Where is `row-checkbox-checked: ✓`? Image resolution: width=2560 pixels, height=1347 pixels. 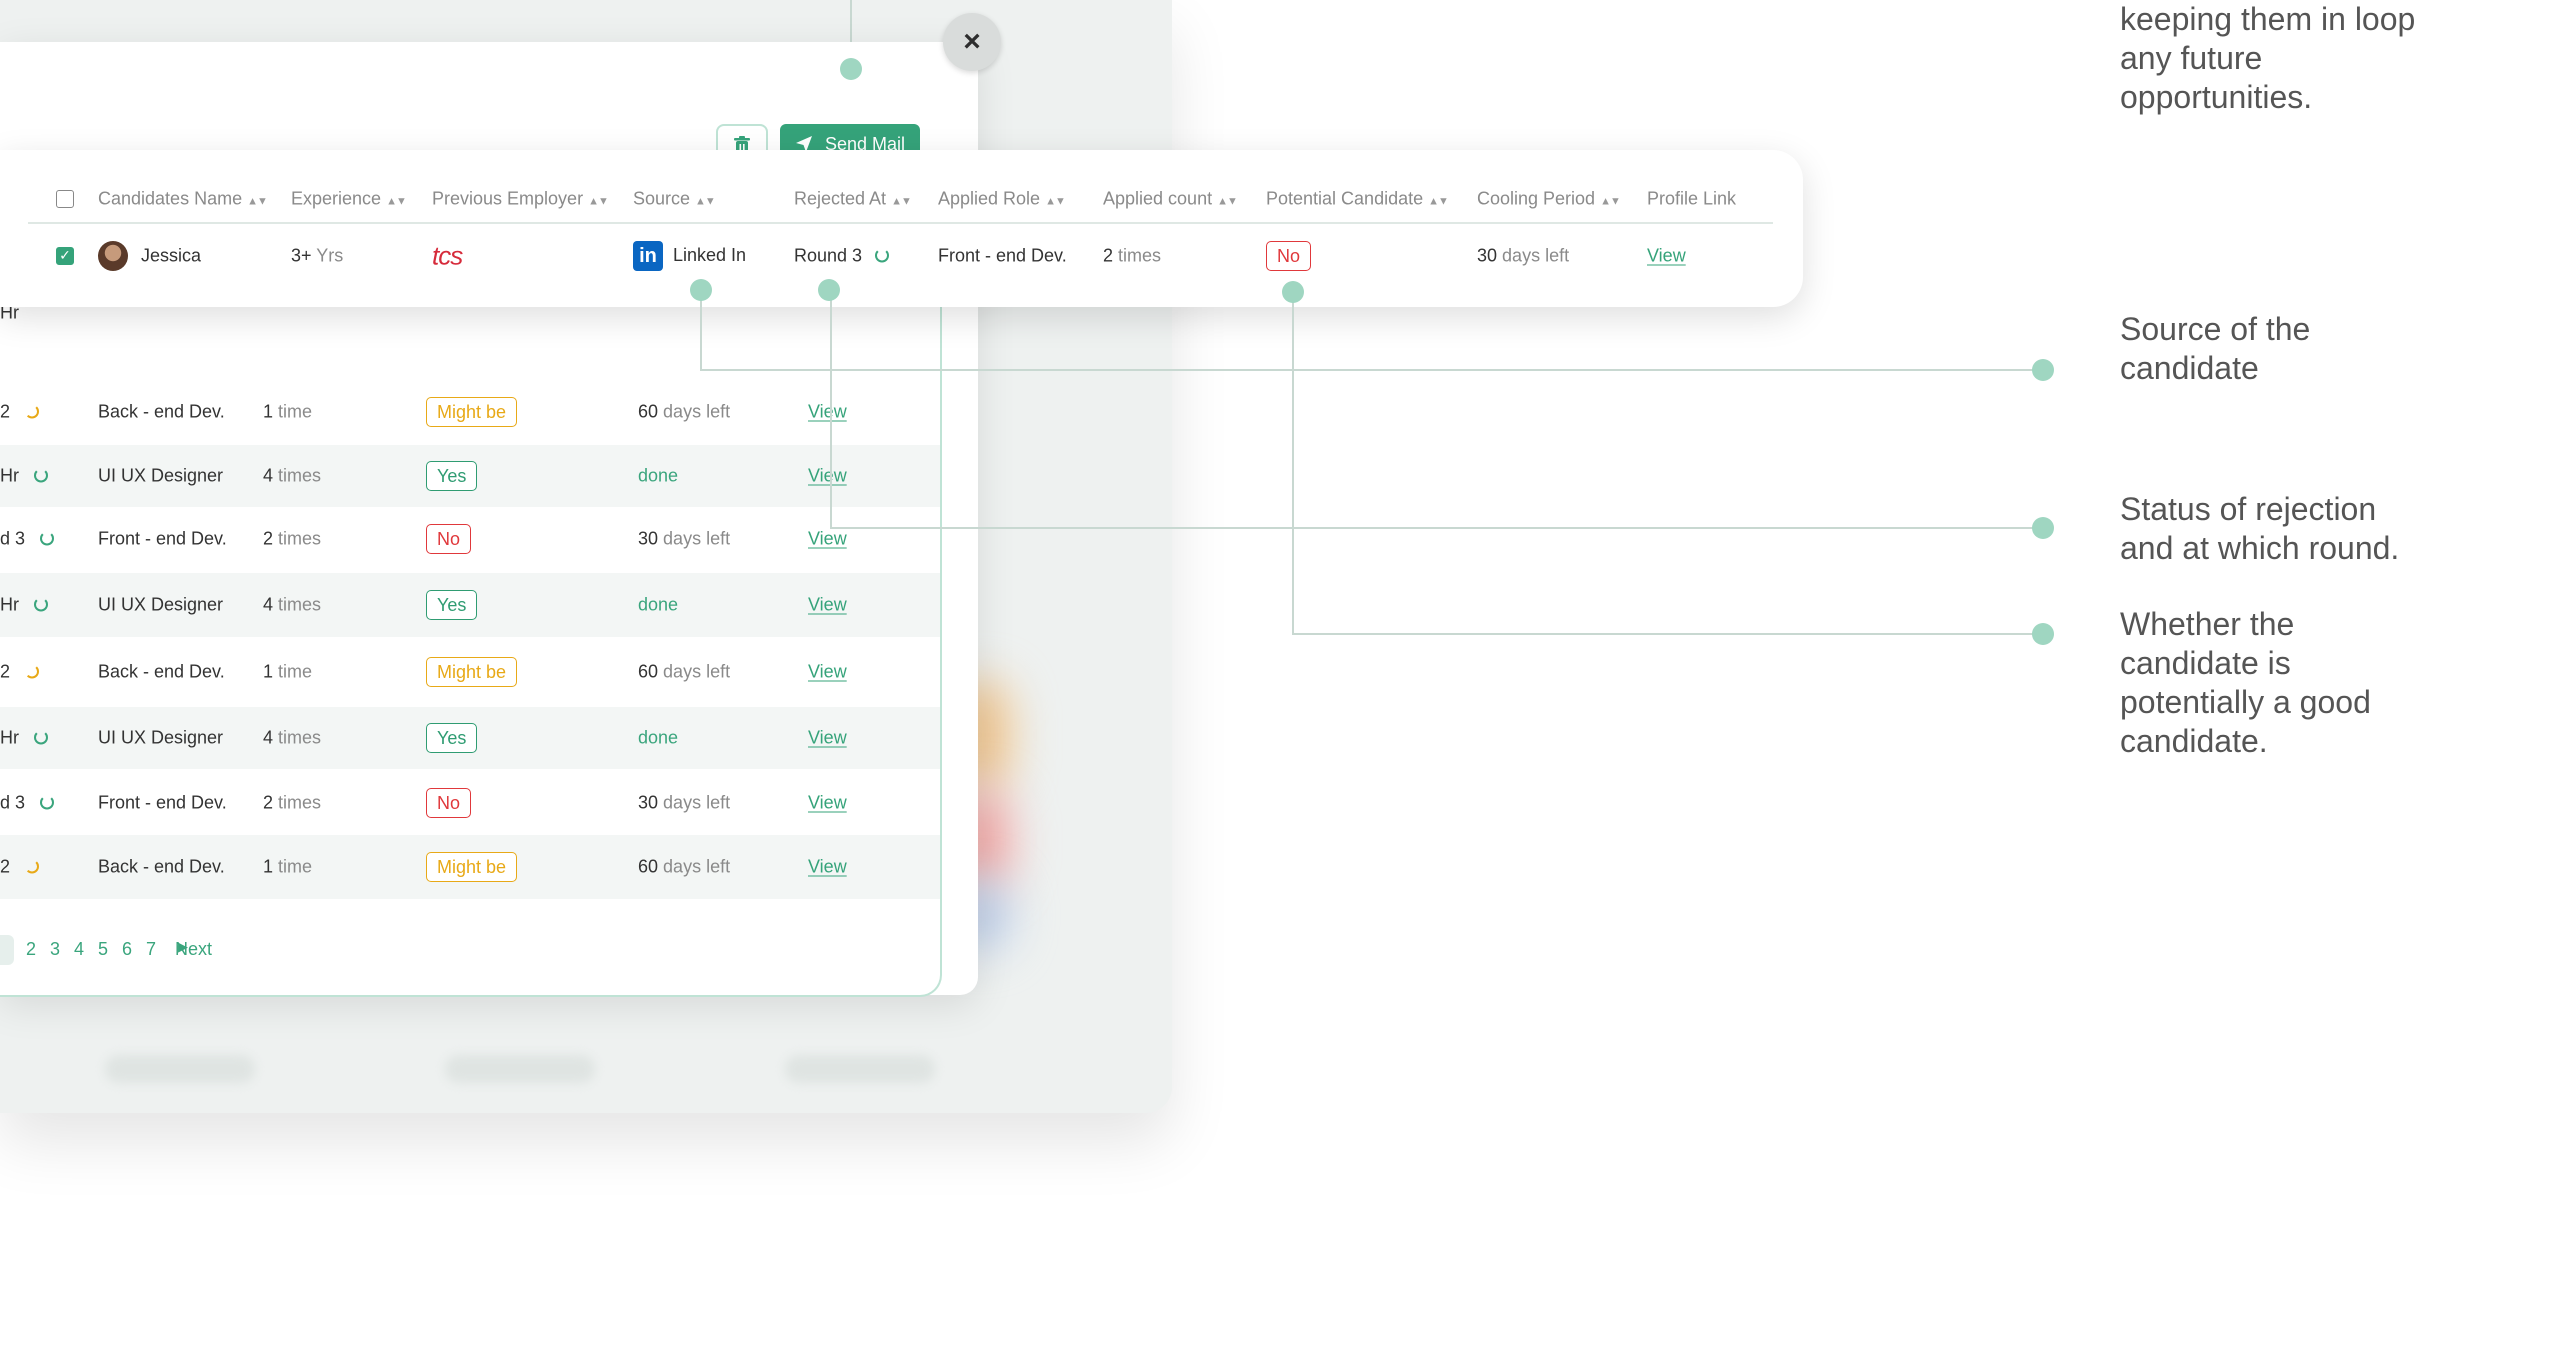 row-checkbox-checked: ✓ is located at coordinates (65, 256).